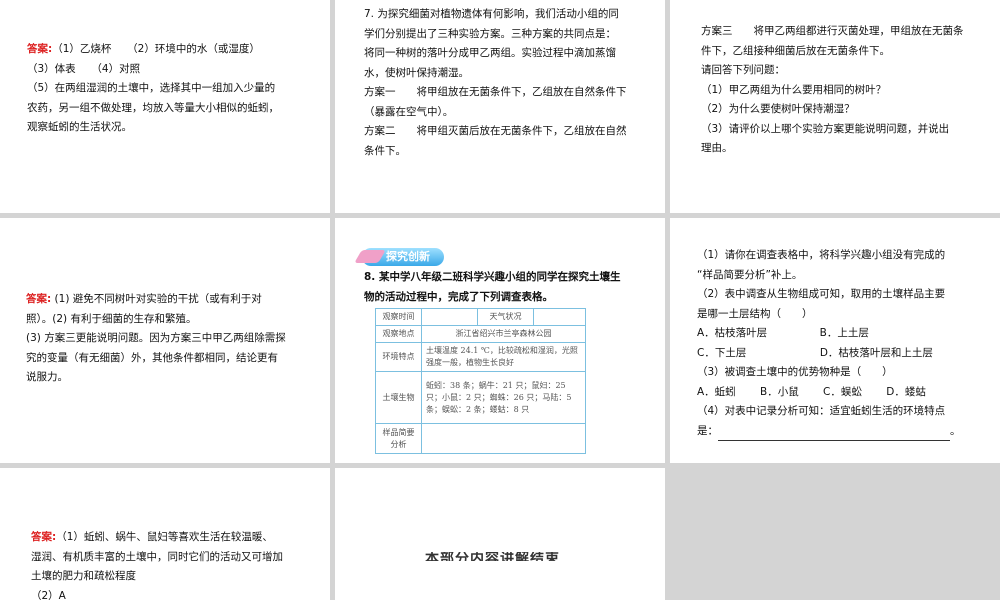 This screenshot has width=1000, height=600. Describe the element at coordinates (157, 556) in the screenshot. I see `text-line: 湿润、有机质丰富的土壤中，同时它们的活动又可增加` at that location.